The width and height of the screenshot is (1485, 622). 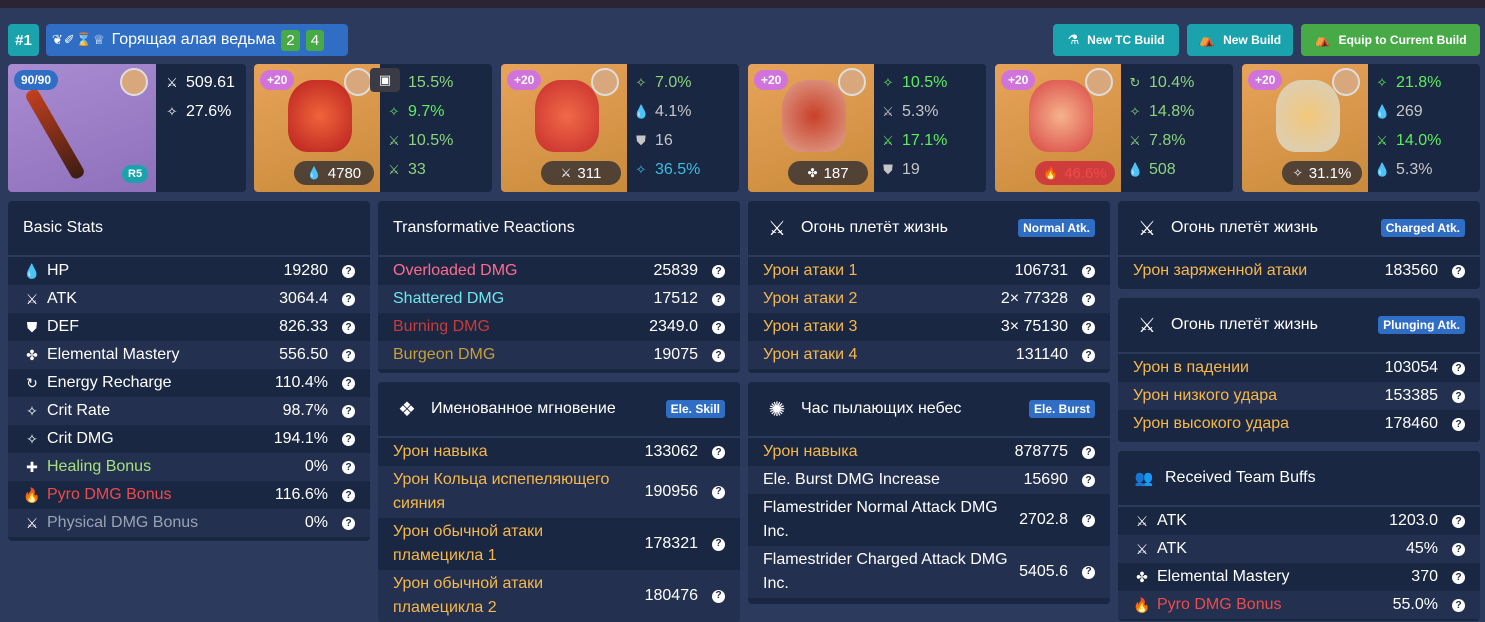 What do you see at coordinates (1142, 548) in the screenshot?
I see `stat-icon: ⚔` at bounding box center [1142, 548].